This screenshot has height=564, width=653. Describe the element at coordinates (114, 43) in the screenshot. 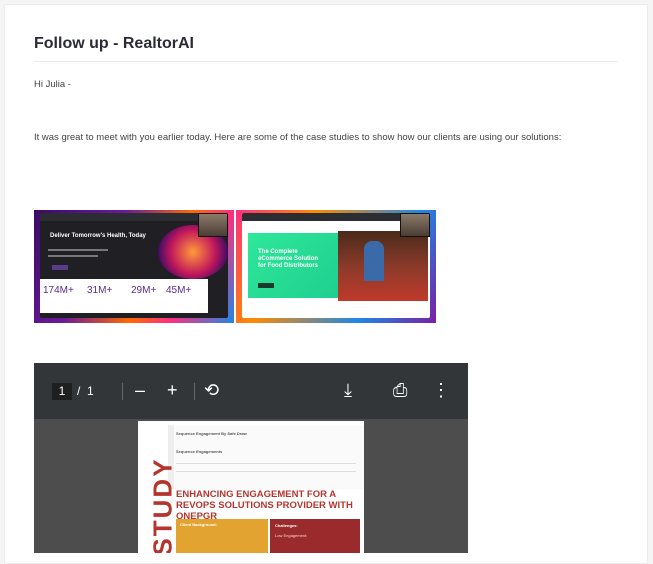

I see `email-subject: Follow up - RealtorAI` at that location.